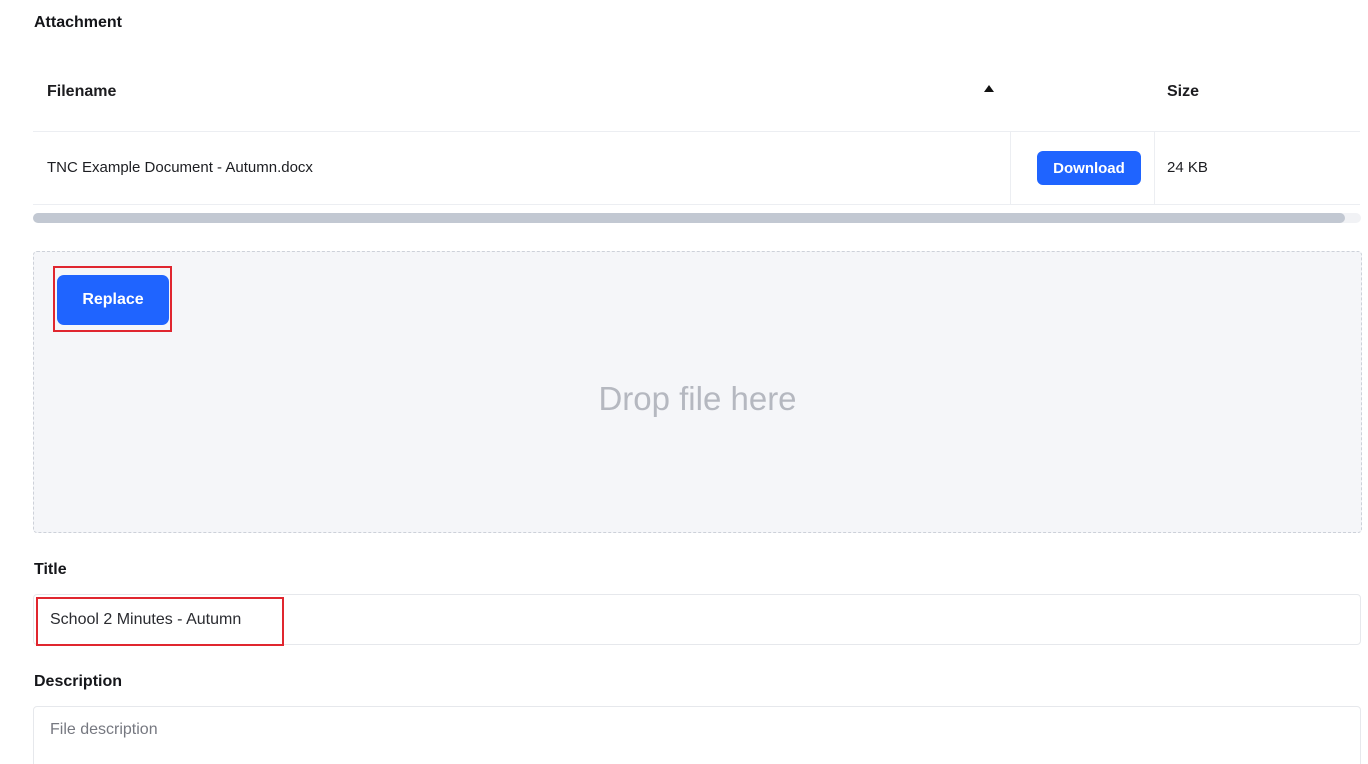 Image resolution: width=1368 pixels, height=764 pixels. I want to click on attachment-action-cell: Download, so click(1082, 168).